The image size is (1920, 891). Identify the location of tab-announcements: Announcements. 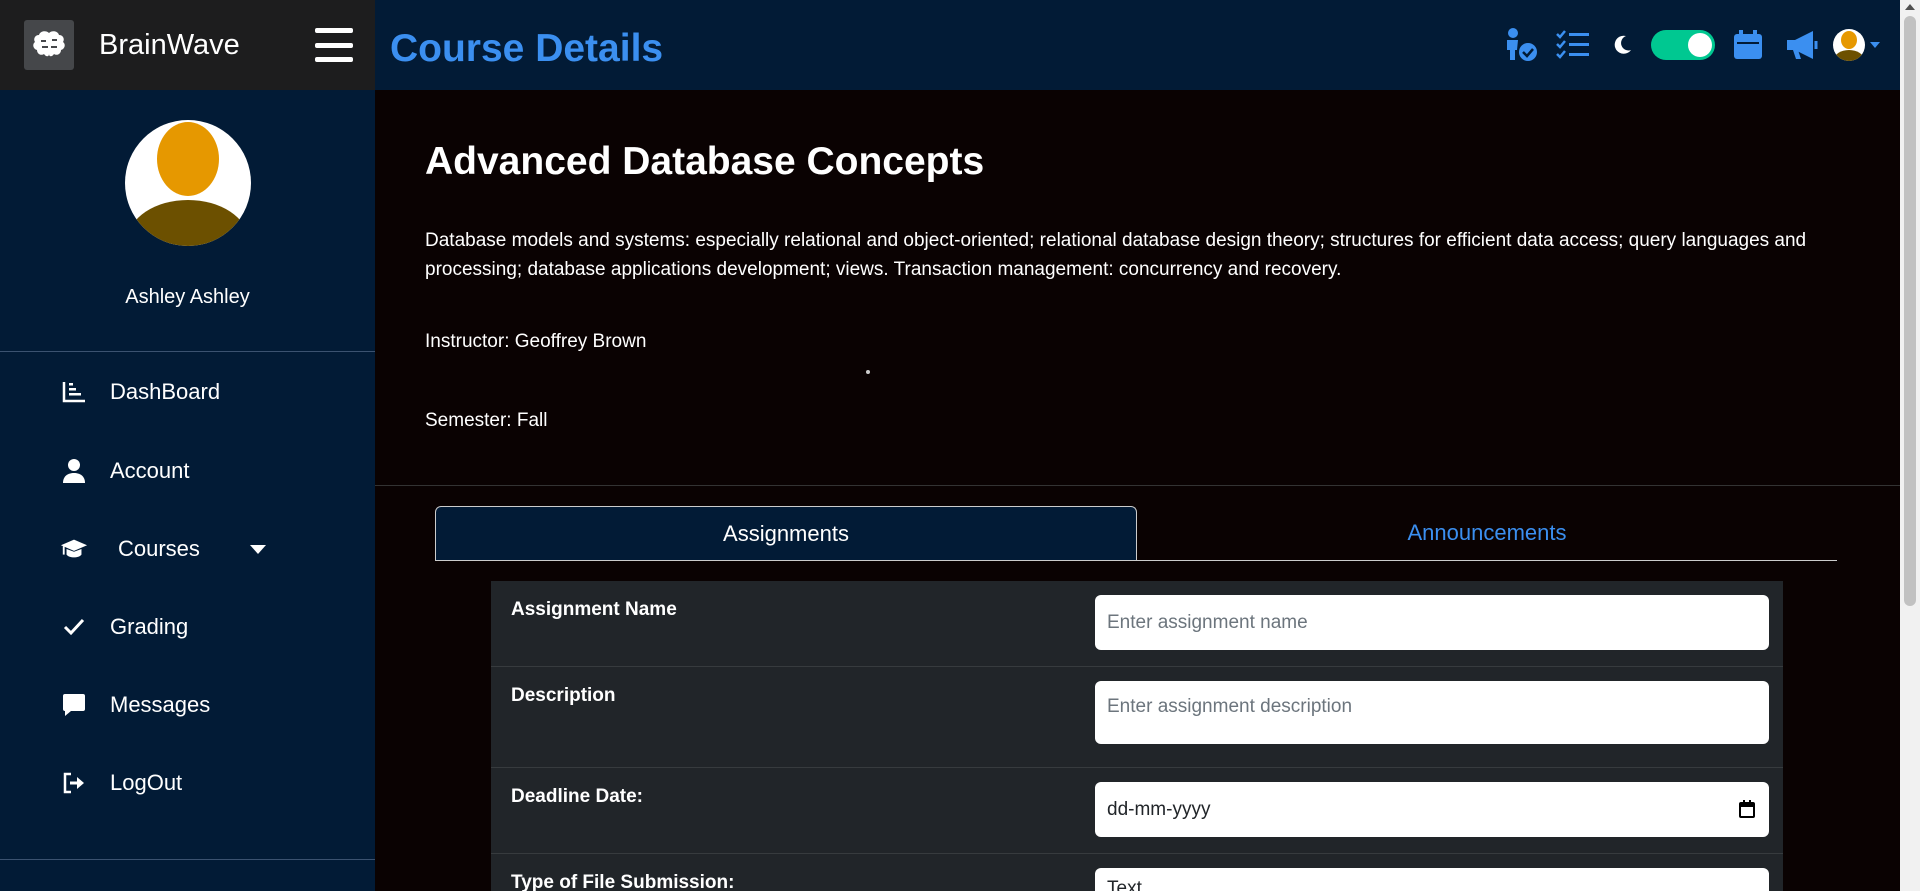
(1487, 533).